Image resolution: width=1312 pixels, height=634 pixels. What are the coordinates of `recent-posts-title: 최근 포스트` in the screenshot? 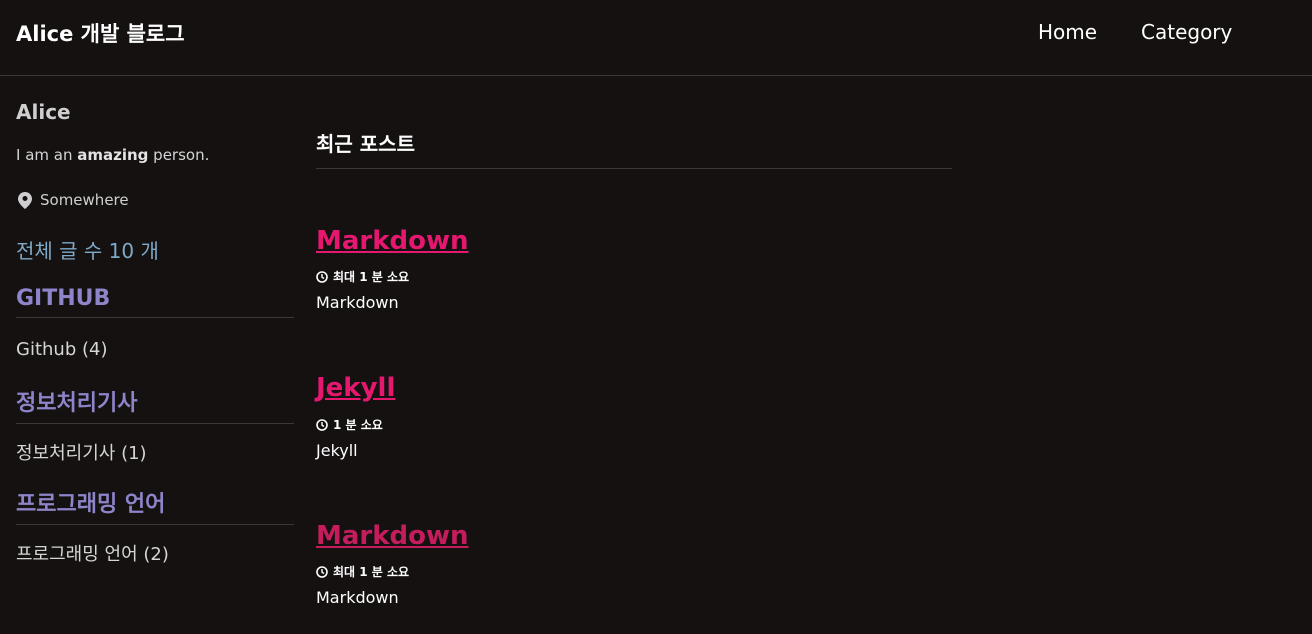 It's located at (634, 148).